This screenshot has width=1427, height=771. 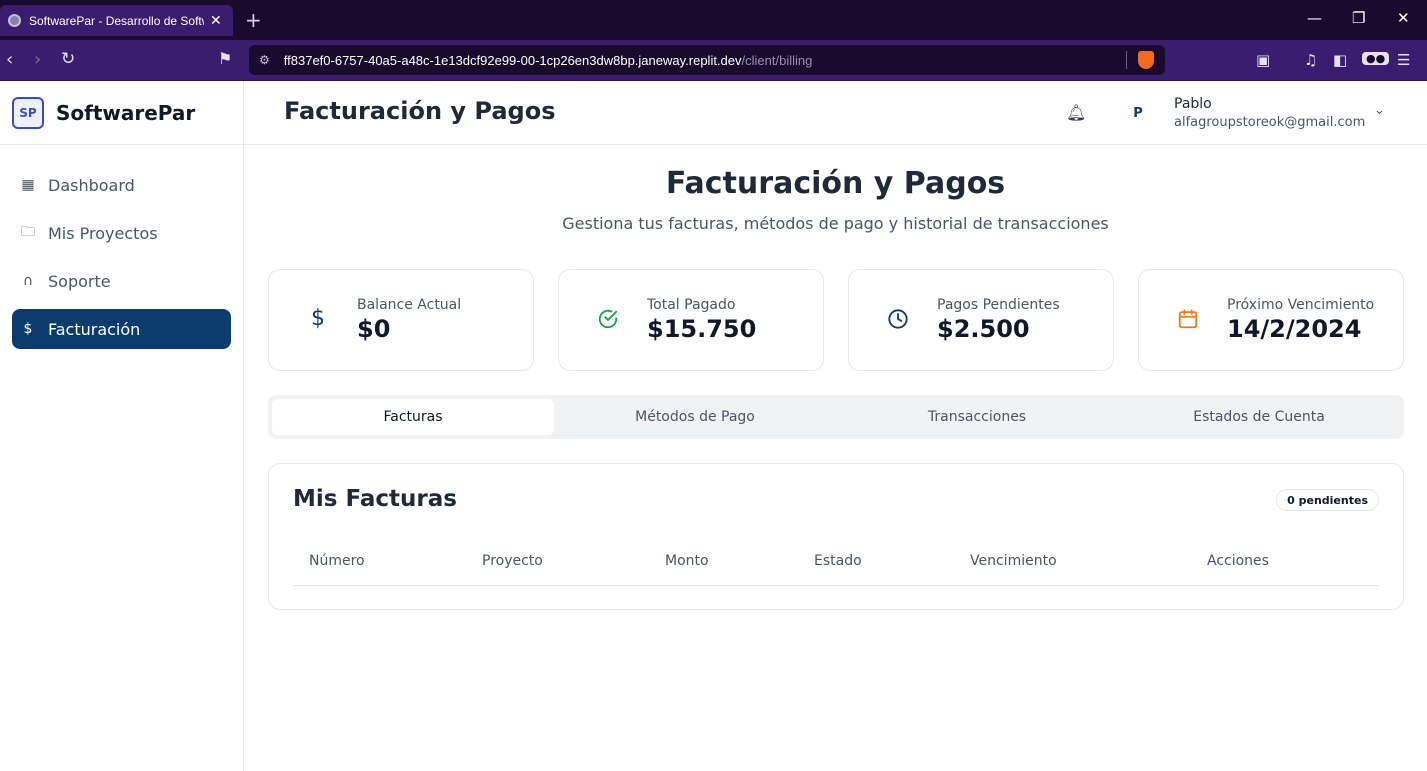 I want to click on browser-tab-title: SoftwarePar - Desarrollo de Software, so click(x=116, y=20).